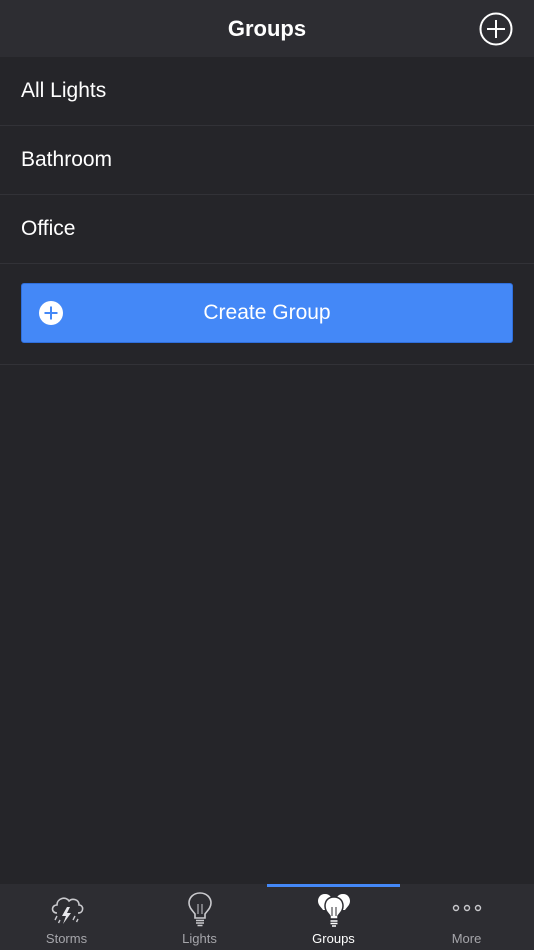 Image resolution: width=534 pixels, height=950 pixels. What do you see at coordinates (48, 228) in the screenshot?
I see `group-label: Office` at bounding box center [48, 228].